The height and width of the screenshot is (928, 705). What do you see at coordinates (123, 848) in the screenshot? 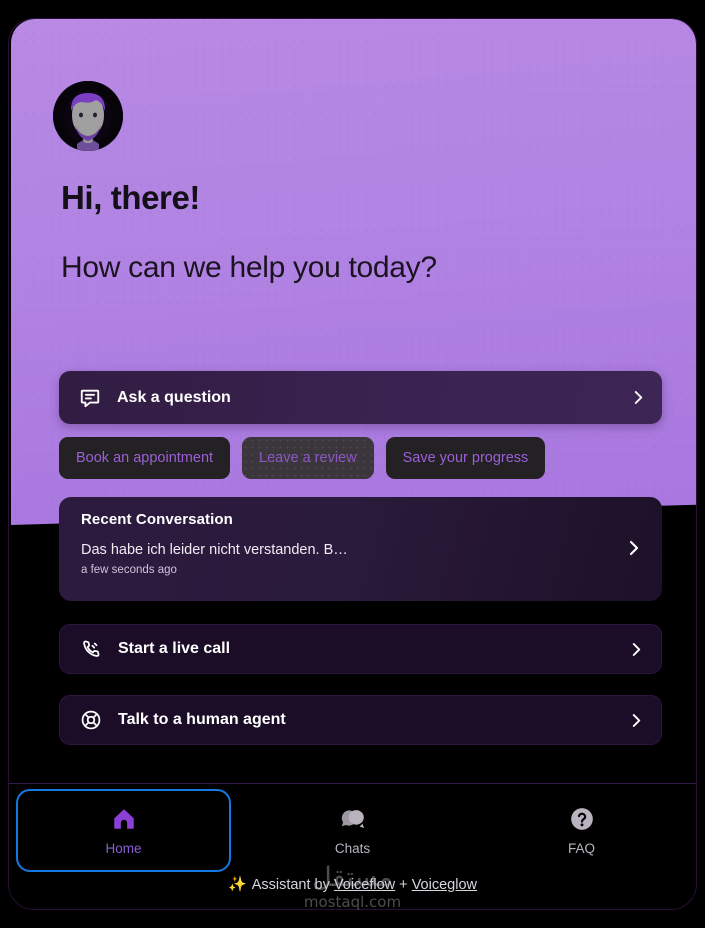
I see `nav-item-home-label: Home` at bounding box center [123, 848].